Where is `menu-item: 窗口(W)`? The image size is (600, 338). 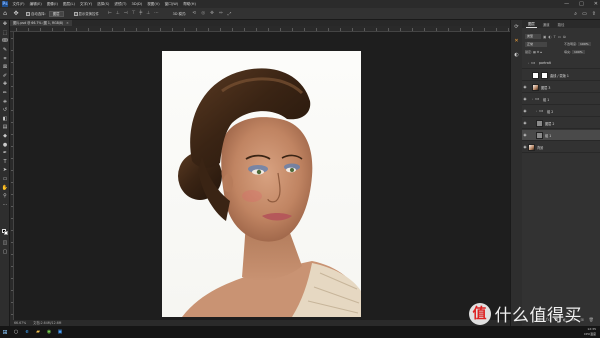
menu-item: 窗口(W) is located at coordinates (171, 4).